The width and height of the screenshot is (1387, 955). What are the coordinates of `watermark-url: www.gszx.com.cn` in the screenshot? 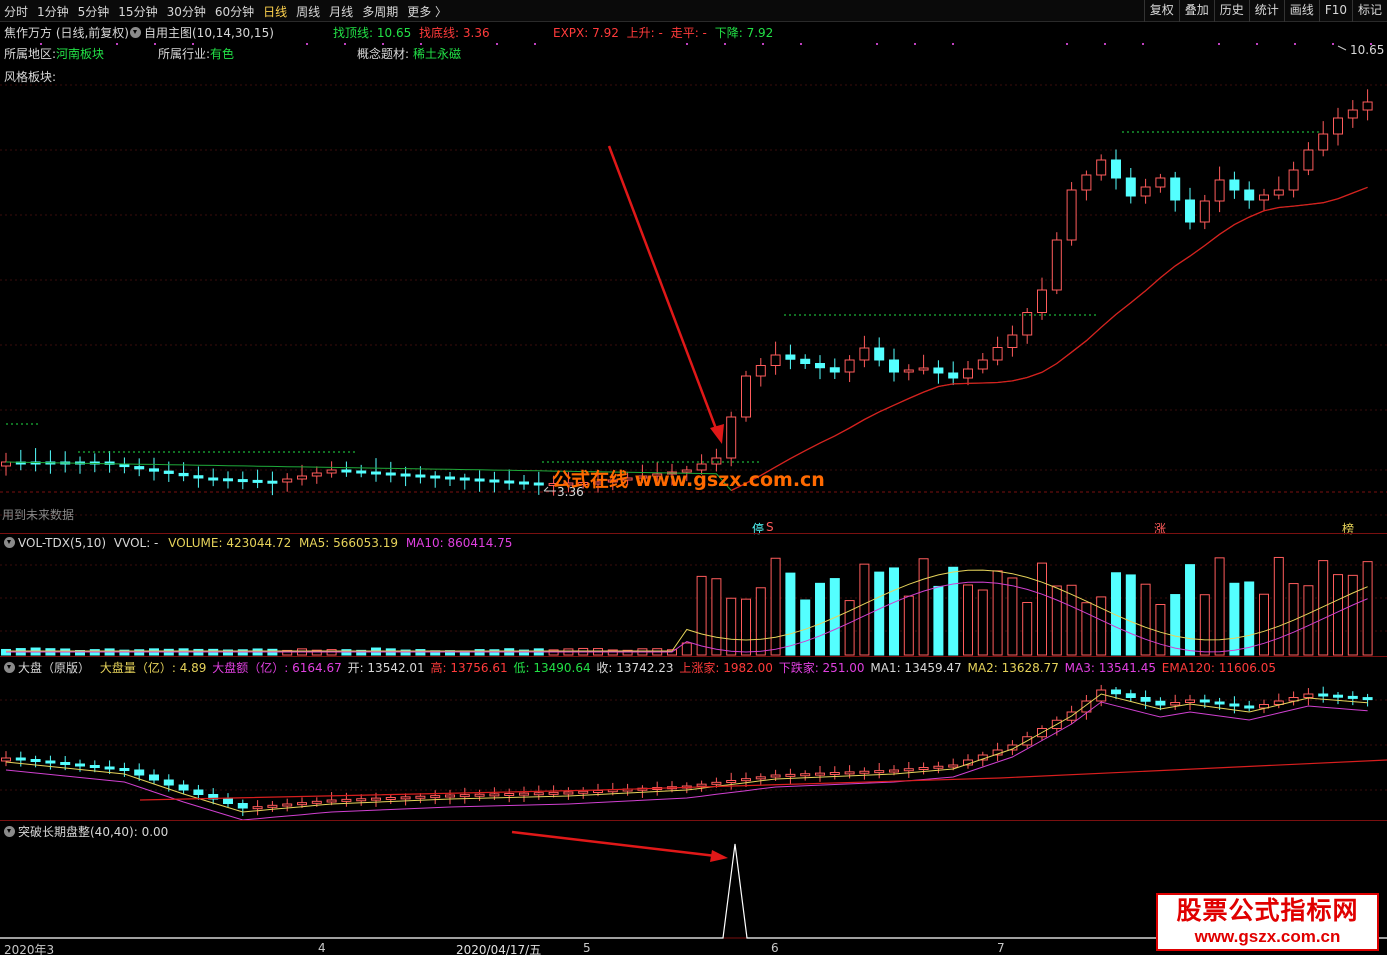 It's located at (1267, 936).